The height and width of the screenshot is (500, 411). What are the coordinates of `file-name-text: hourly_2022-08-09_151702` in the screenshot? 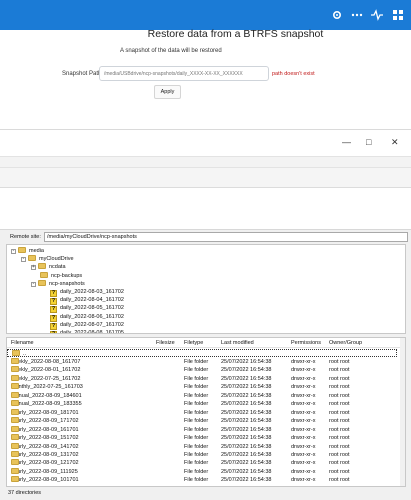 It's located at (45, 438).